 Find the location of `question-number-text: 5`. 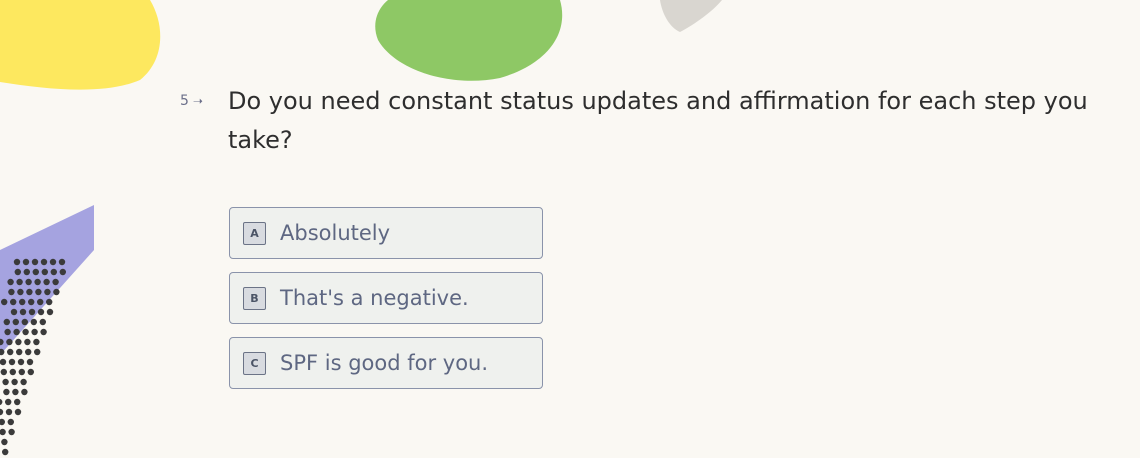

question-number-text: 5 is located at coordinates (184, 101).